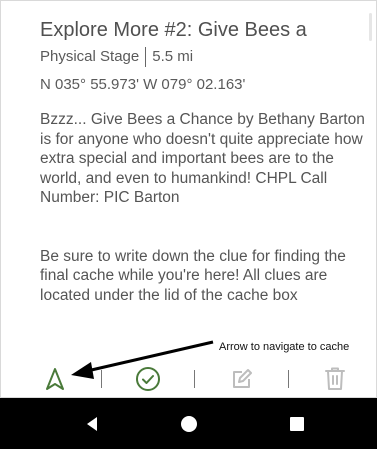  I want to click on system-nav-bar, so click(188, 423).